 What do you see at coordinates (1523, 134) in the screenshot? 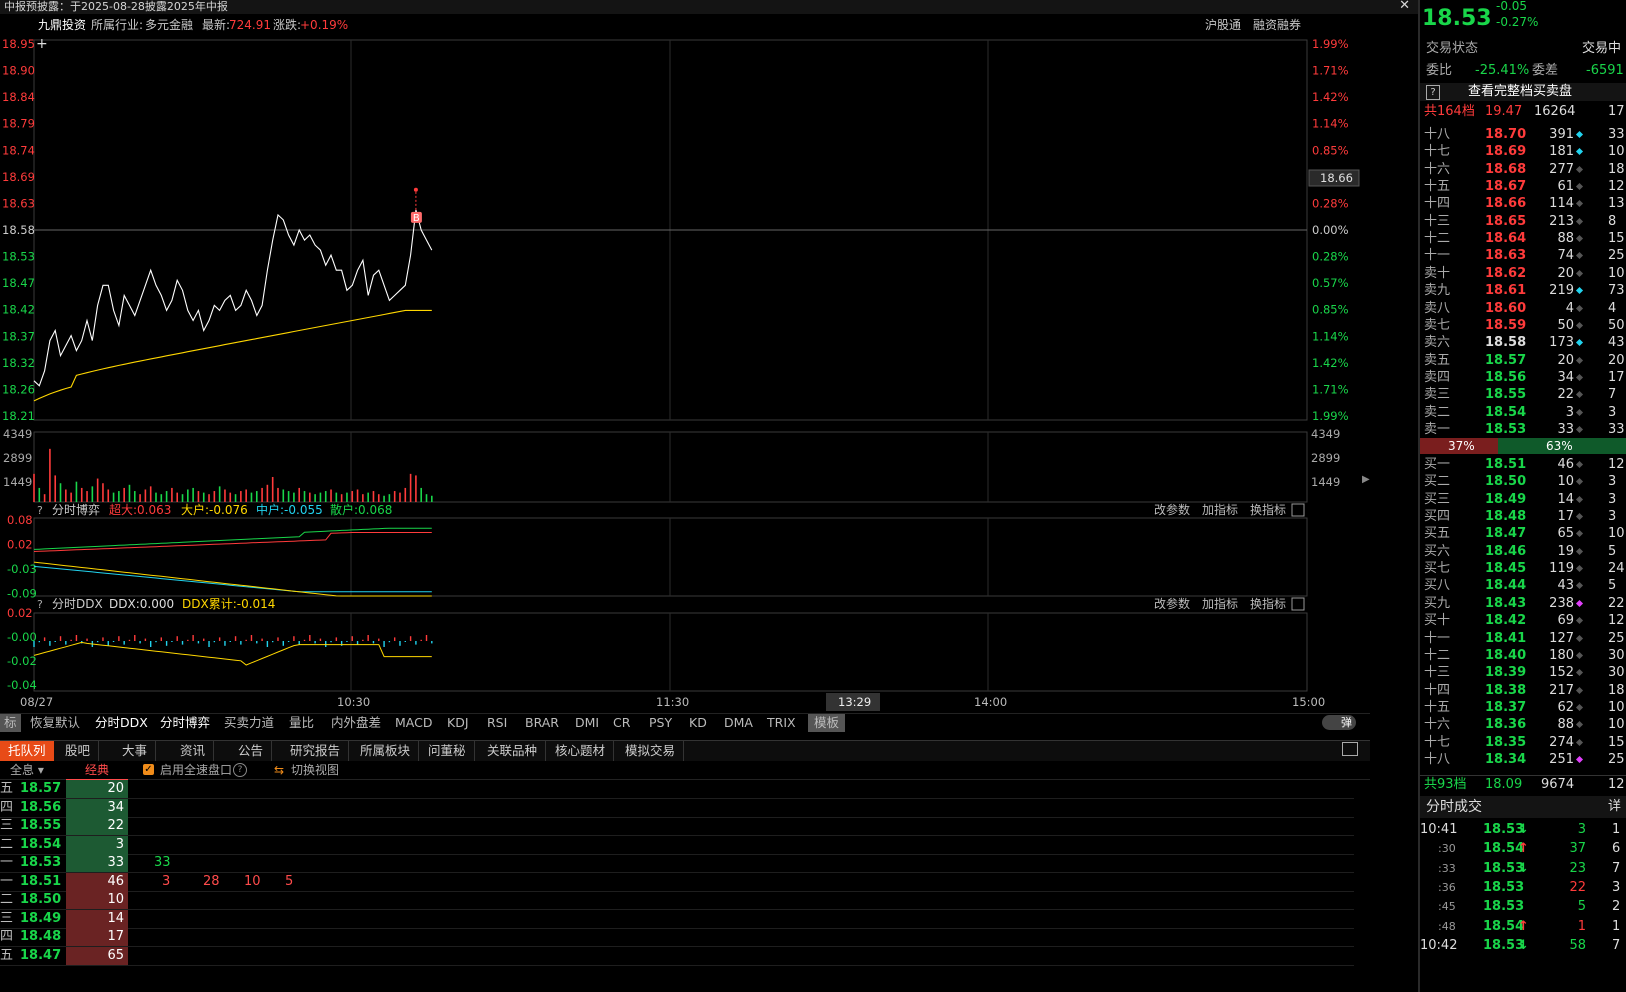
I see `sell-level-row: 十八 18.70 391 33` at bounding box center [1523, 134].